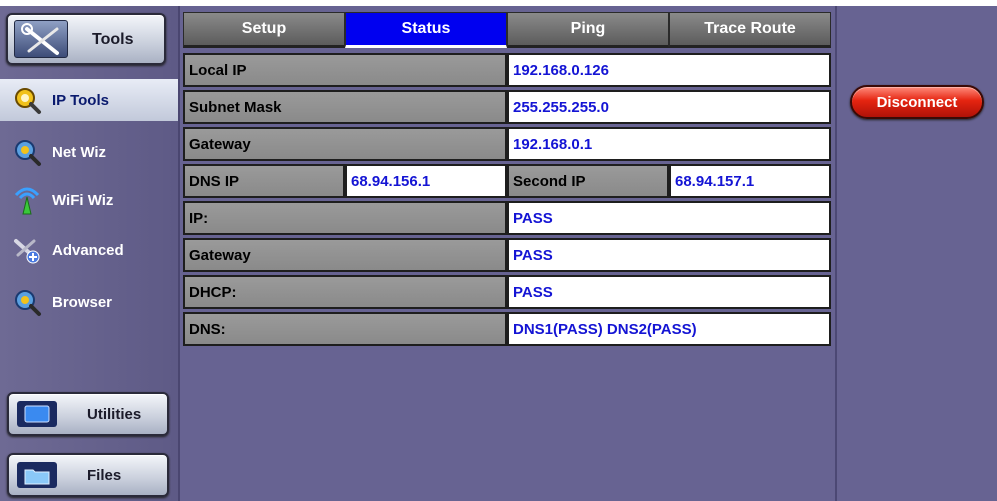 The height and width of the screenshot is (501, 997). What do you see at coordinates (80, 100) in the screenshot?
I see `sidebar-item-label: IP Tools` at bounding box center [80, 100].